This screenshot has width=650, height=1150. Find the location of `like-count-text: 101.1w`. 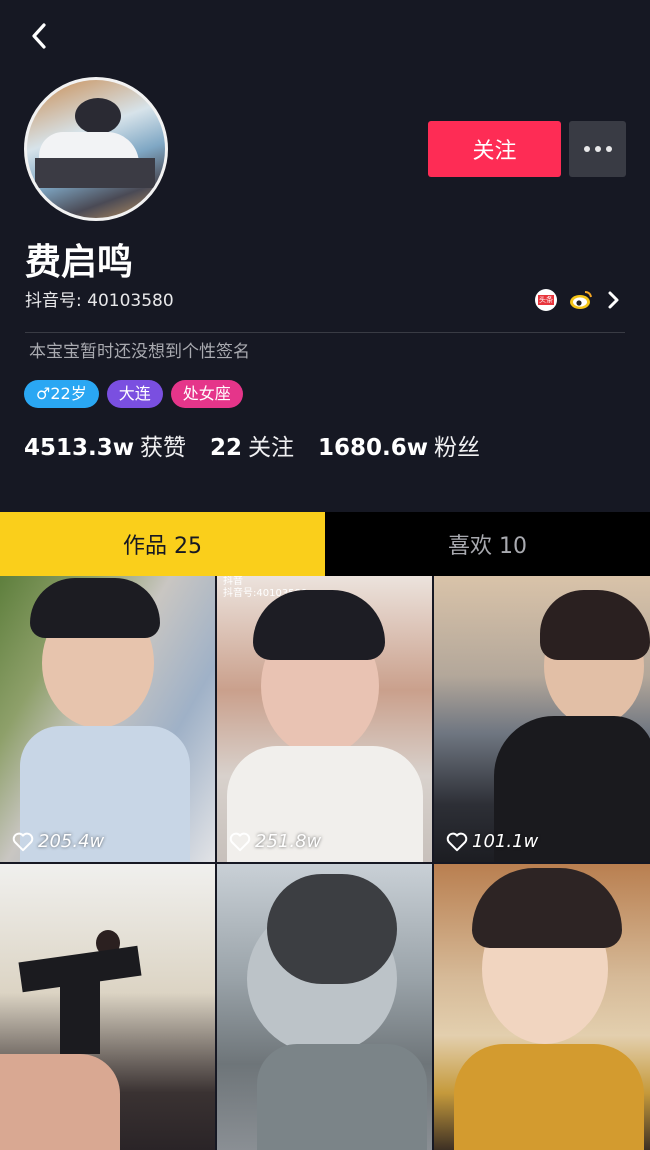

like-count-text: 101.1w is located at coordinates (505, 841).